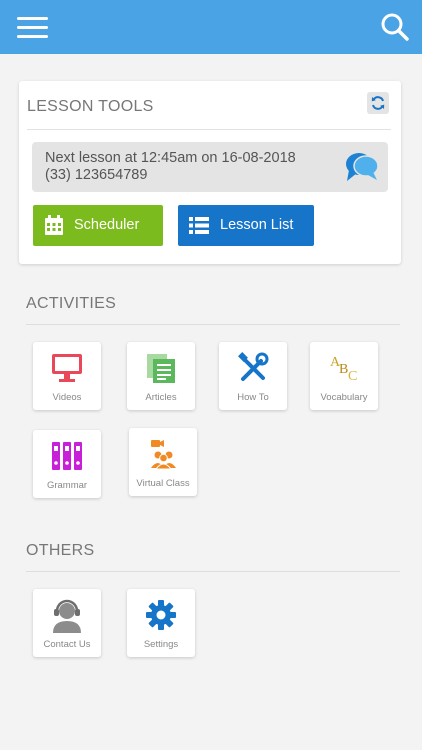 The image size is (422, 750). I want to click on calendar-icon, so click(54, 225).